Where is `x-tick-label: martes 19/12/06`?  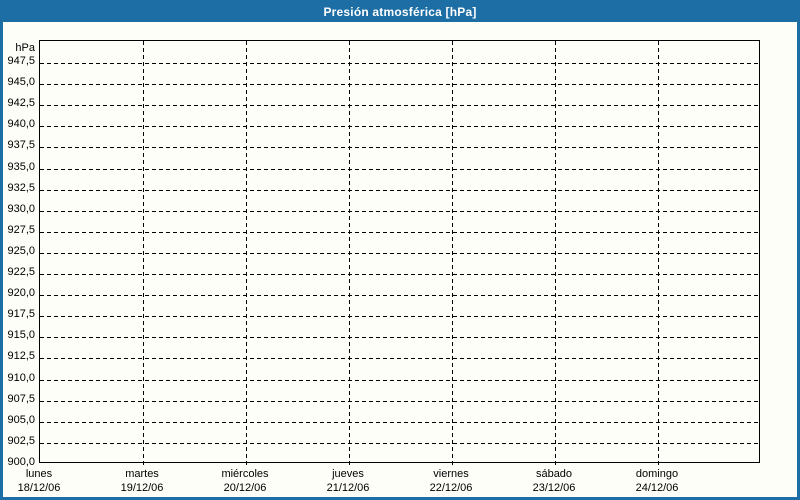 x-tick-label: martes 19/12/06 is located at coordinates (142, 481).